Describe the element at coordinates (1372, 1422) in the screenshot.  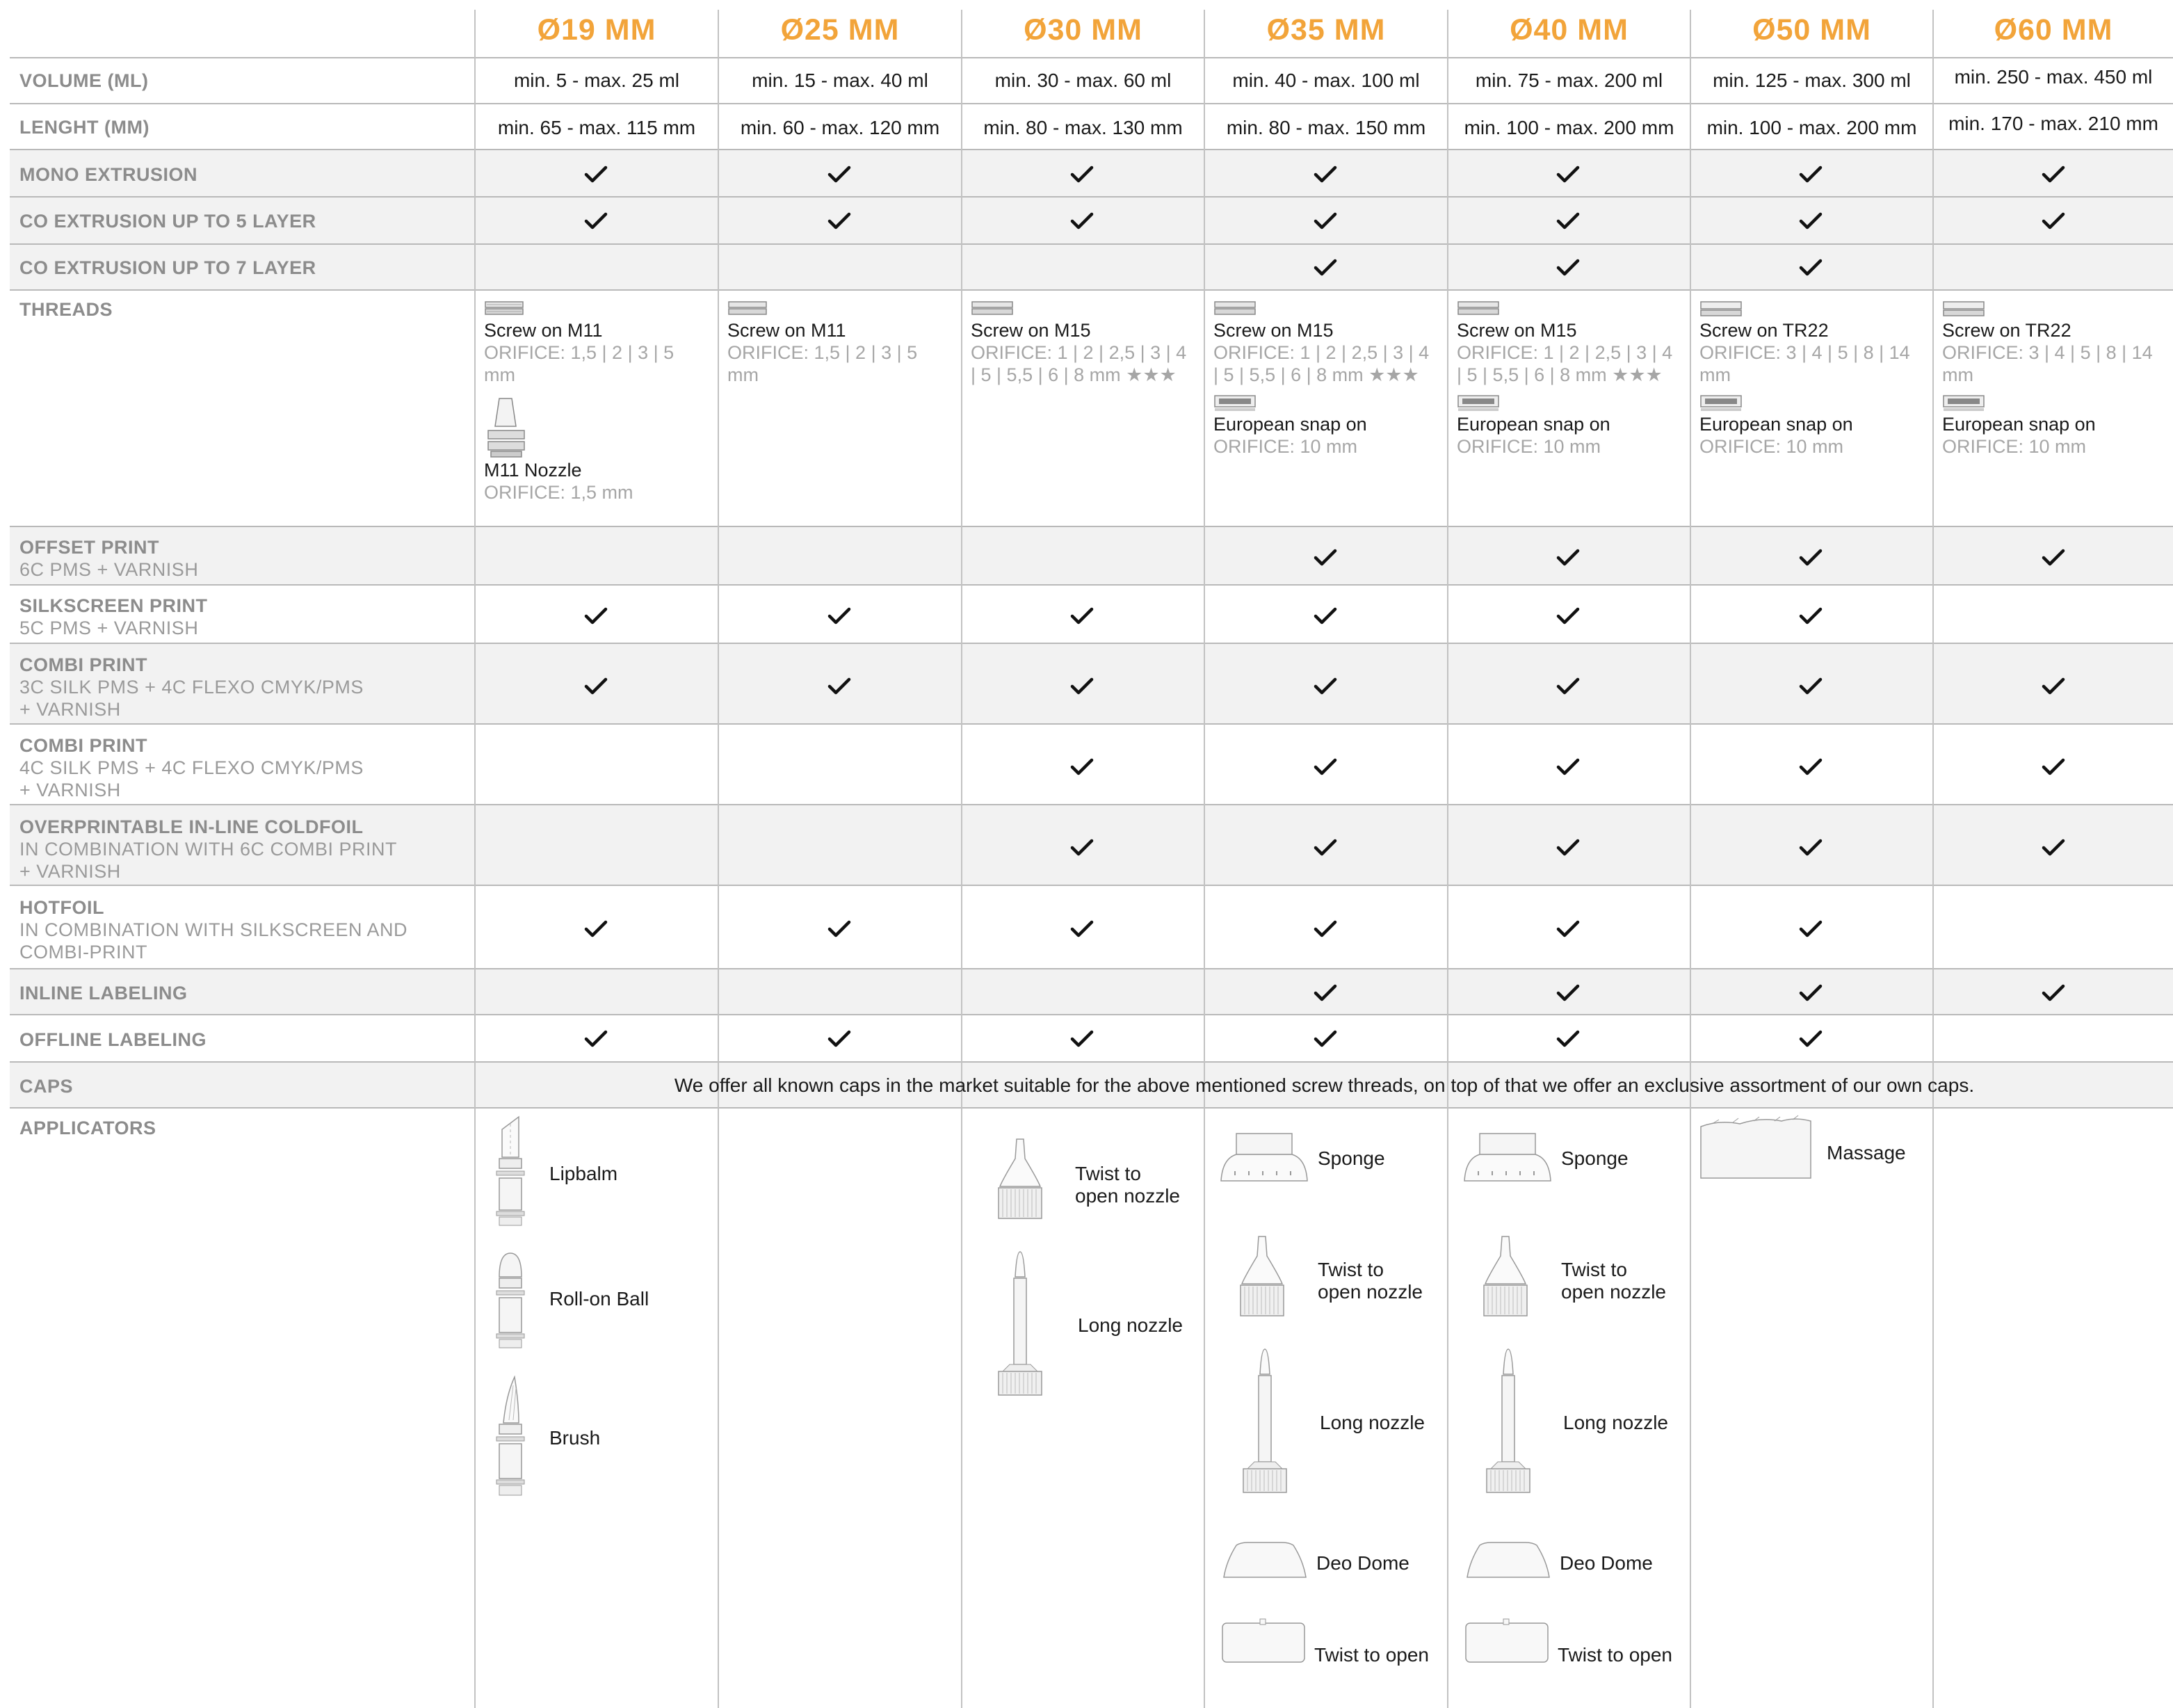
I see `applicator-label: Long nozzle` at that location.